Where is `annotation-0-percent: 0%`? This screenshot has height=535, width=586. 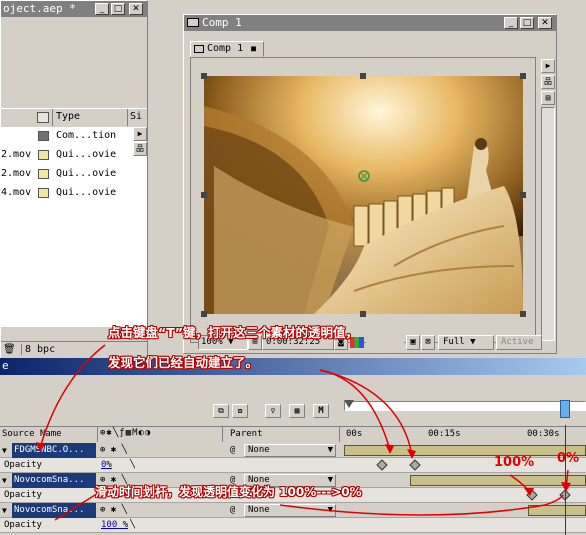
annotation-0-percent: 0% is located at coordinates (568, 458).